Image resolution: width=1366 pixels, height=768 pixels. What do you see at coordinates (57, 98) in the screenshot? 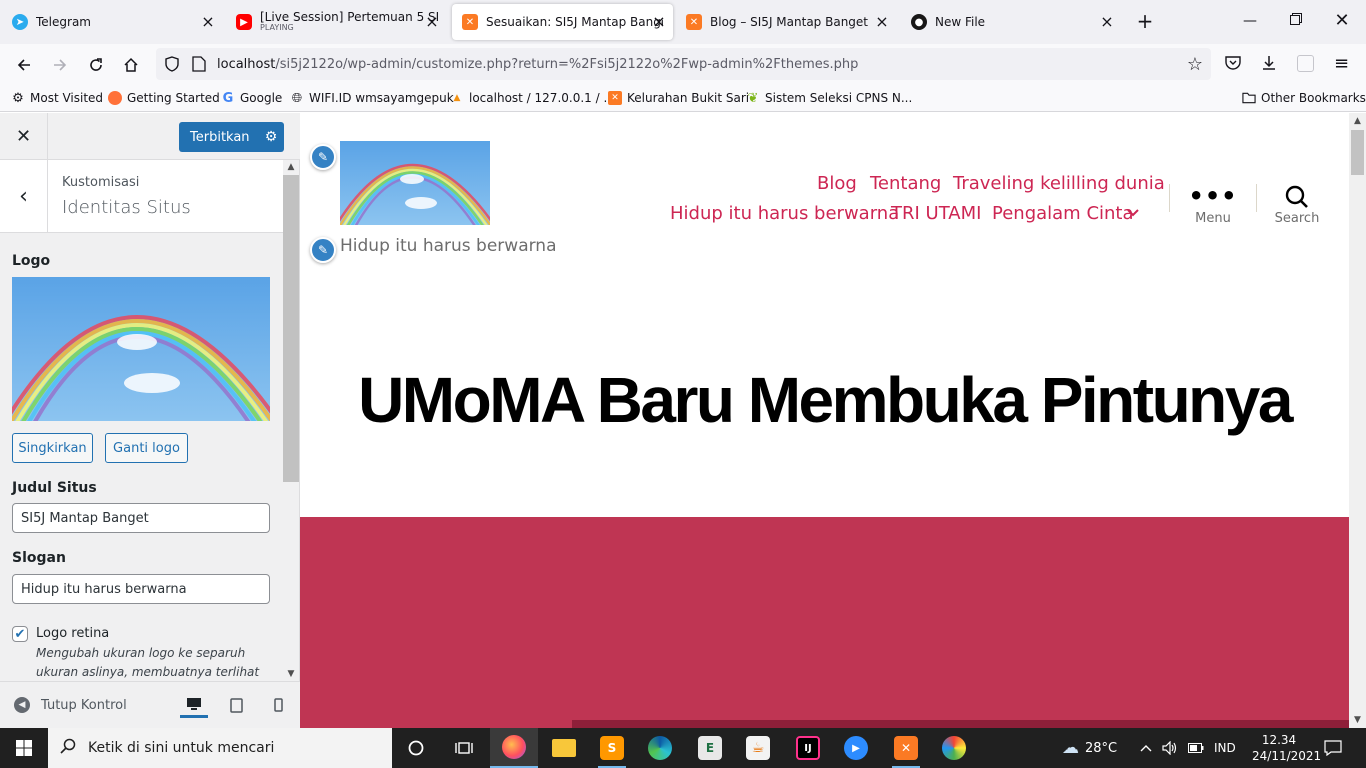
I see `bookmark-most-visited: ⚙ Most Visited` at bounding box center [57, 98].